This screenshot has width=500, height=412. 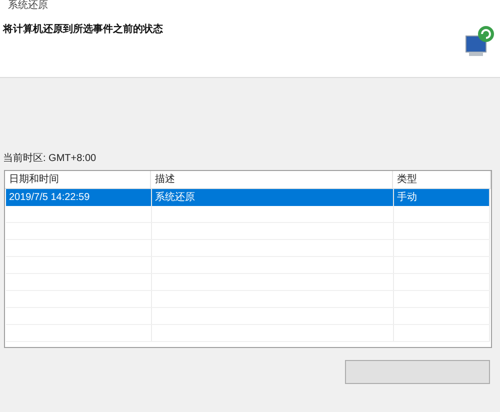 I want to click on timezone-label: 当前时区: GMT+8:00, so click(x=49, y=159).